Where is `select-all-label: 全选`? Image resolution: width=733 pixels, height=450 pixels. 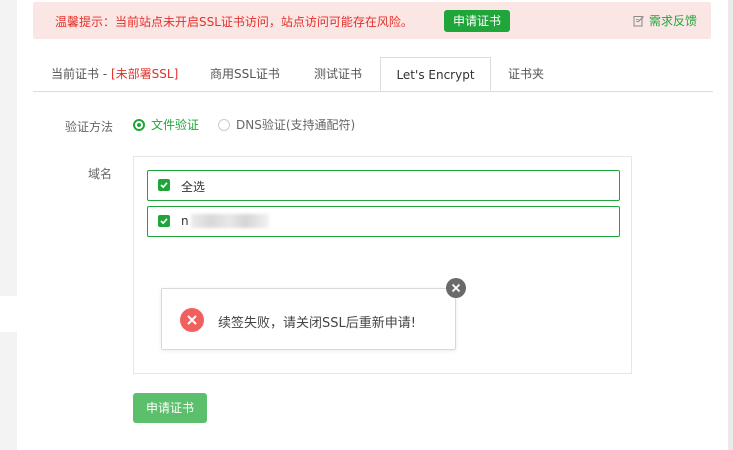 select-all-label: 全选 is located at coordinates (193, 187).